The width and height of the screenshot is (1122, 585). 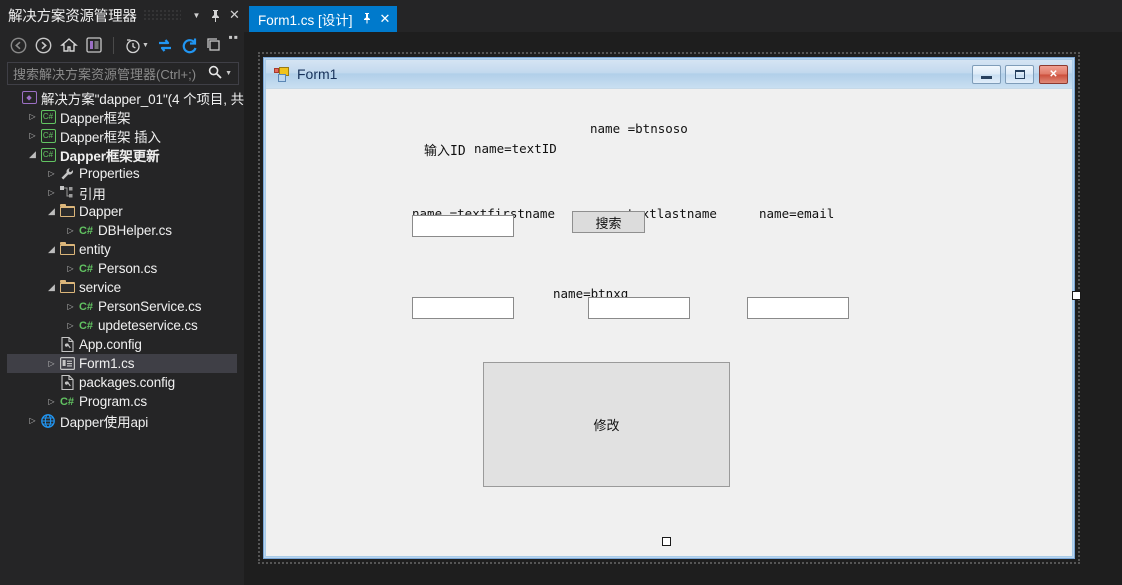 I want to click on back-icon, so click(x=18, y=45).